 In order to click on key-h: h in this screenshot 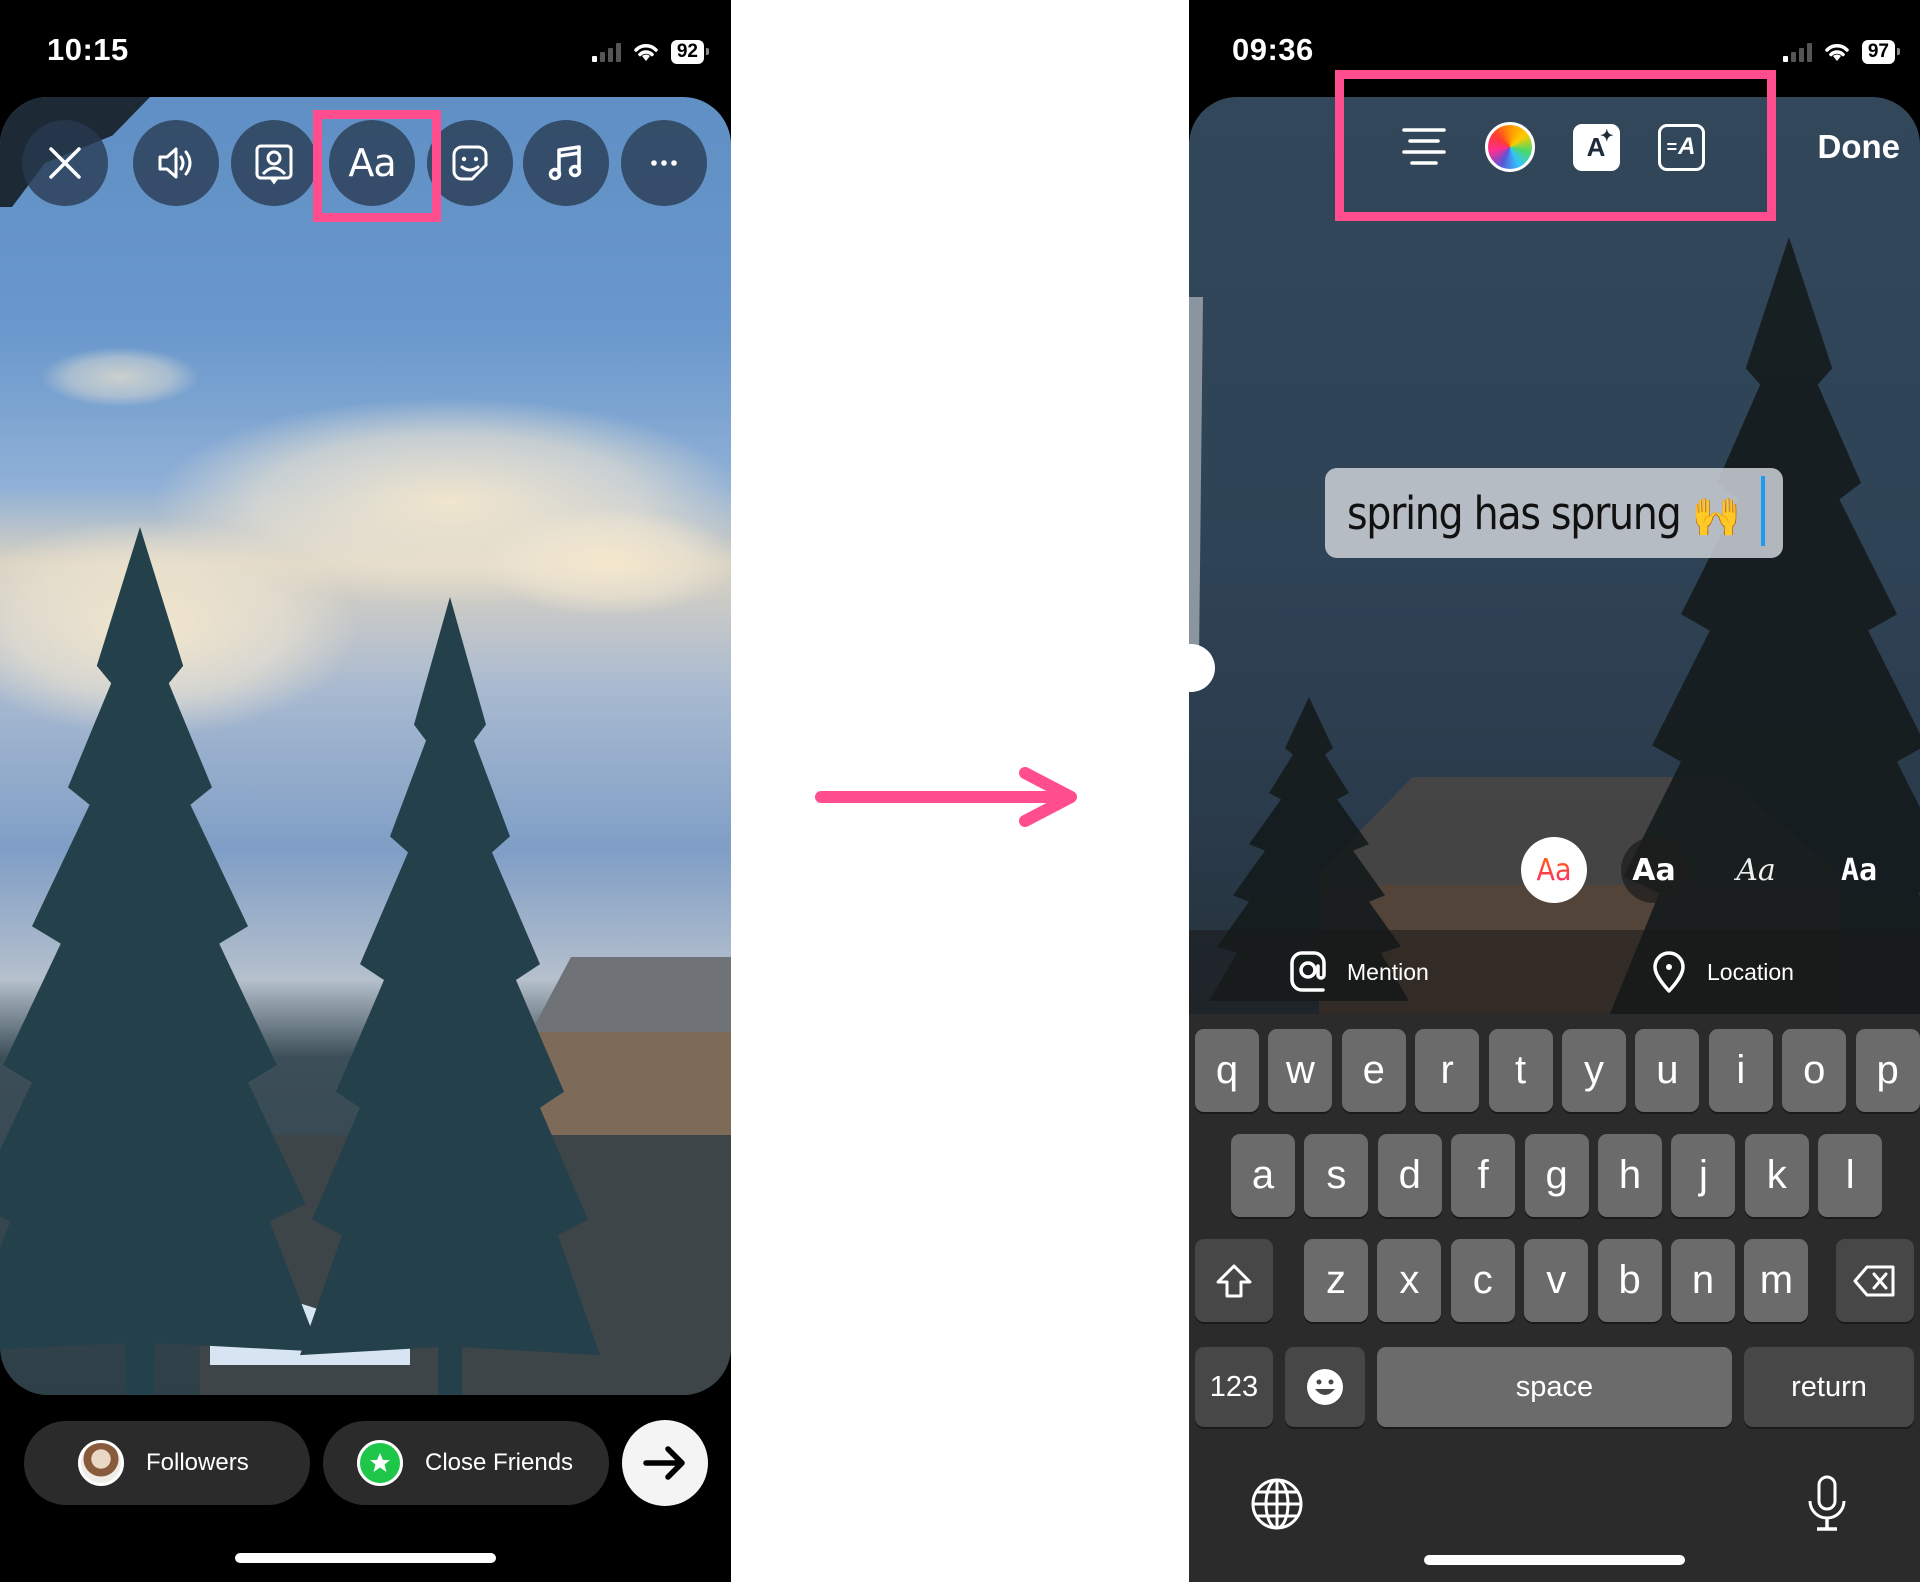, I will do `click(1630, 1175)`.